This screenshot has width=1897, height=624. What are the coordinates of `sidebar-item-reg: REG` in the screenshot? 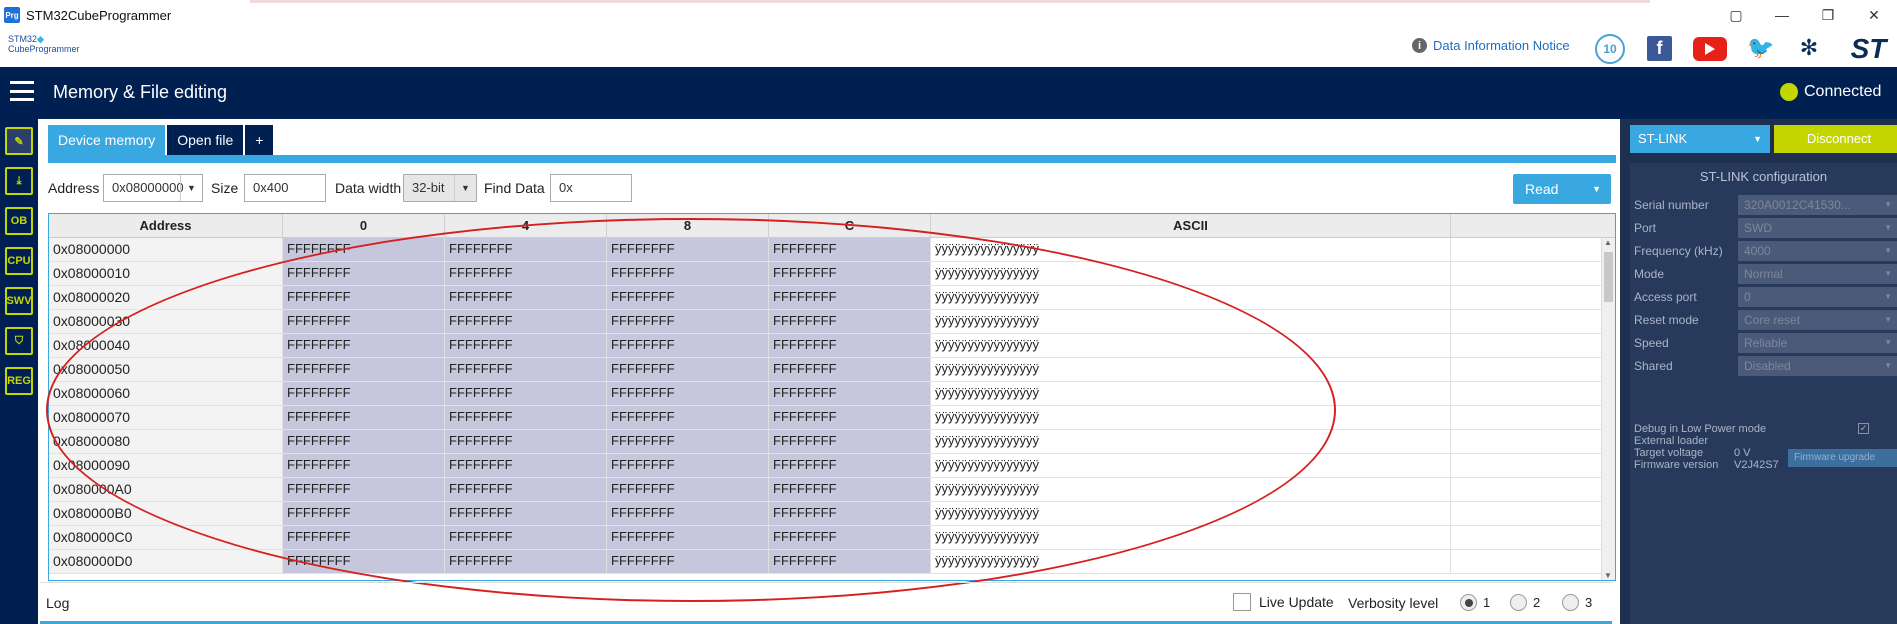 It's located at (19, 381).